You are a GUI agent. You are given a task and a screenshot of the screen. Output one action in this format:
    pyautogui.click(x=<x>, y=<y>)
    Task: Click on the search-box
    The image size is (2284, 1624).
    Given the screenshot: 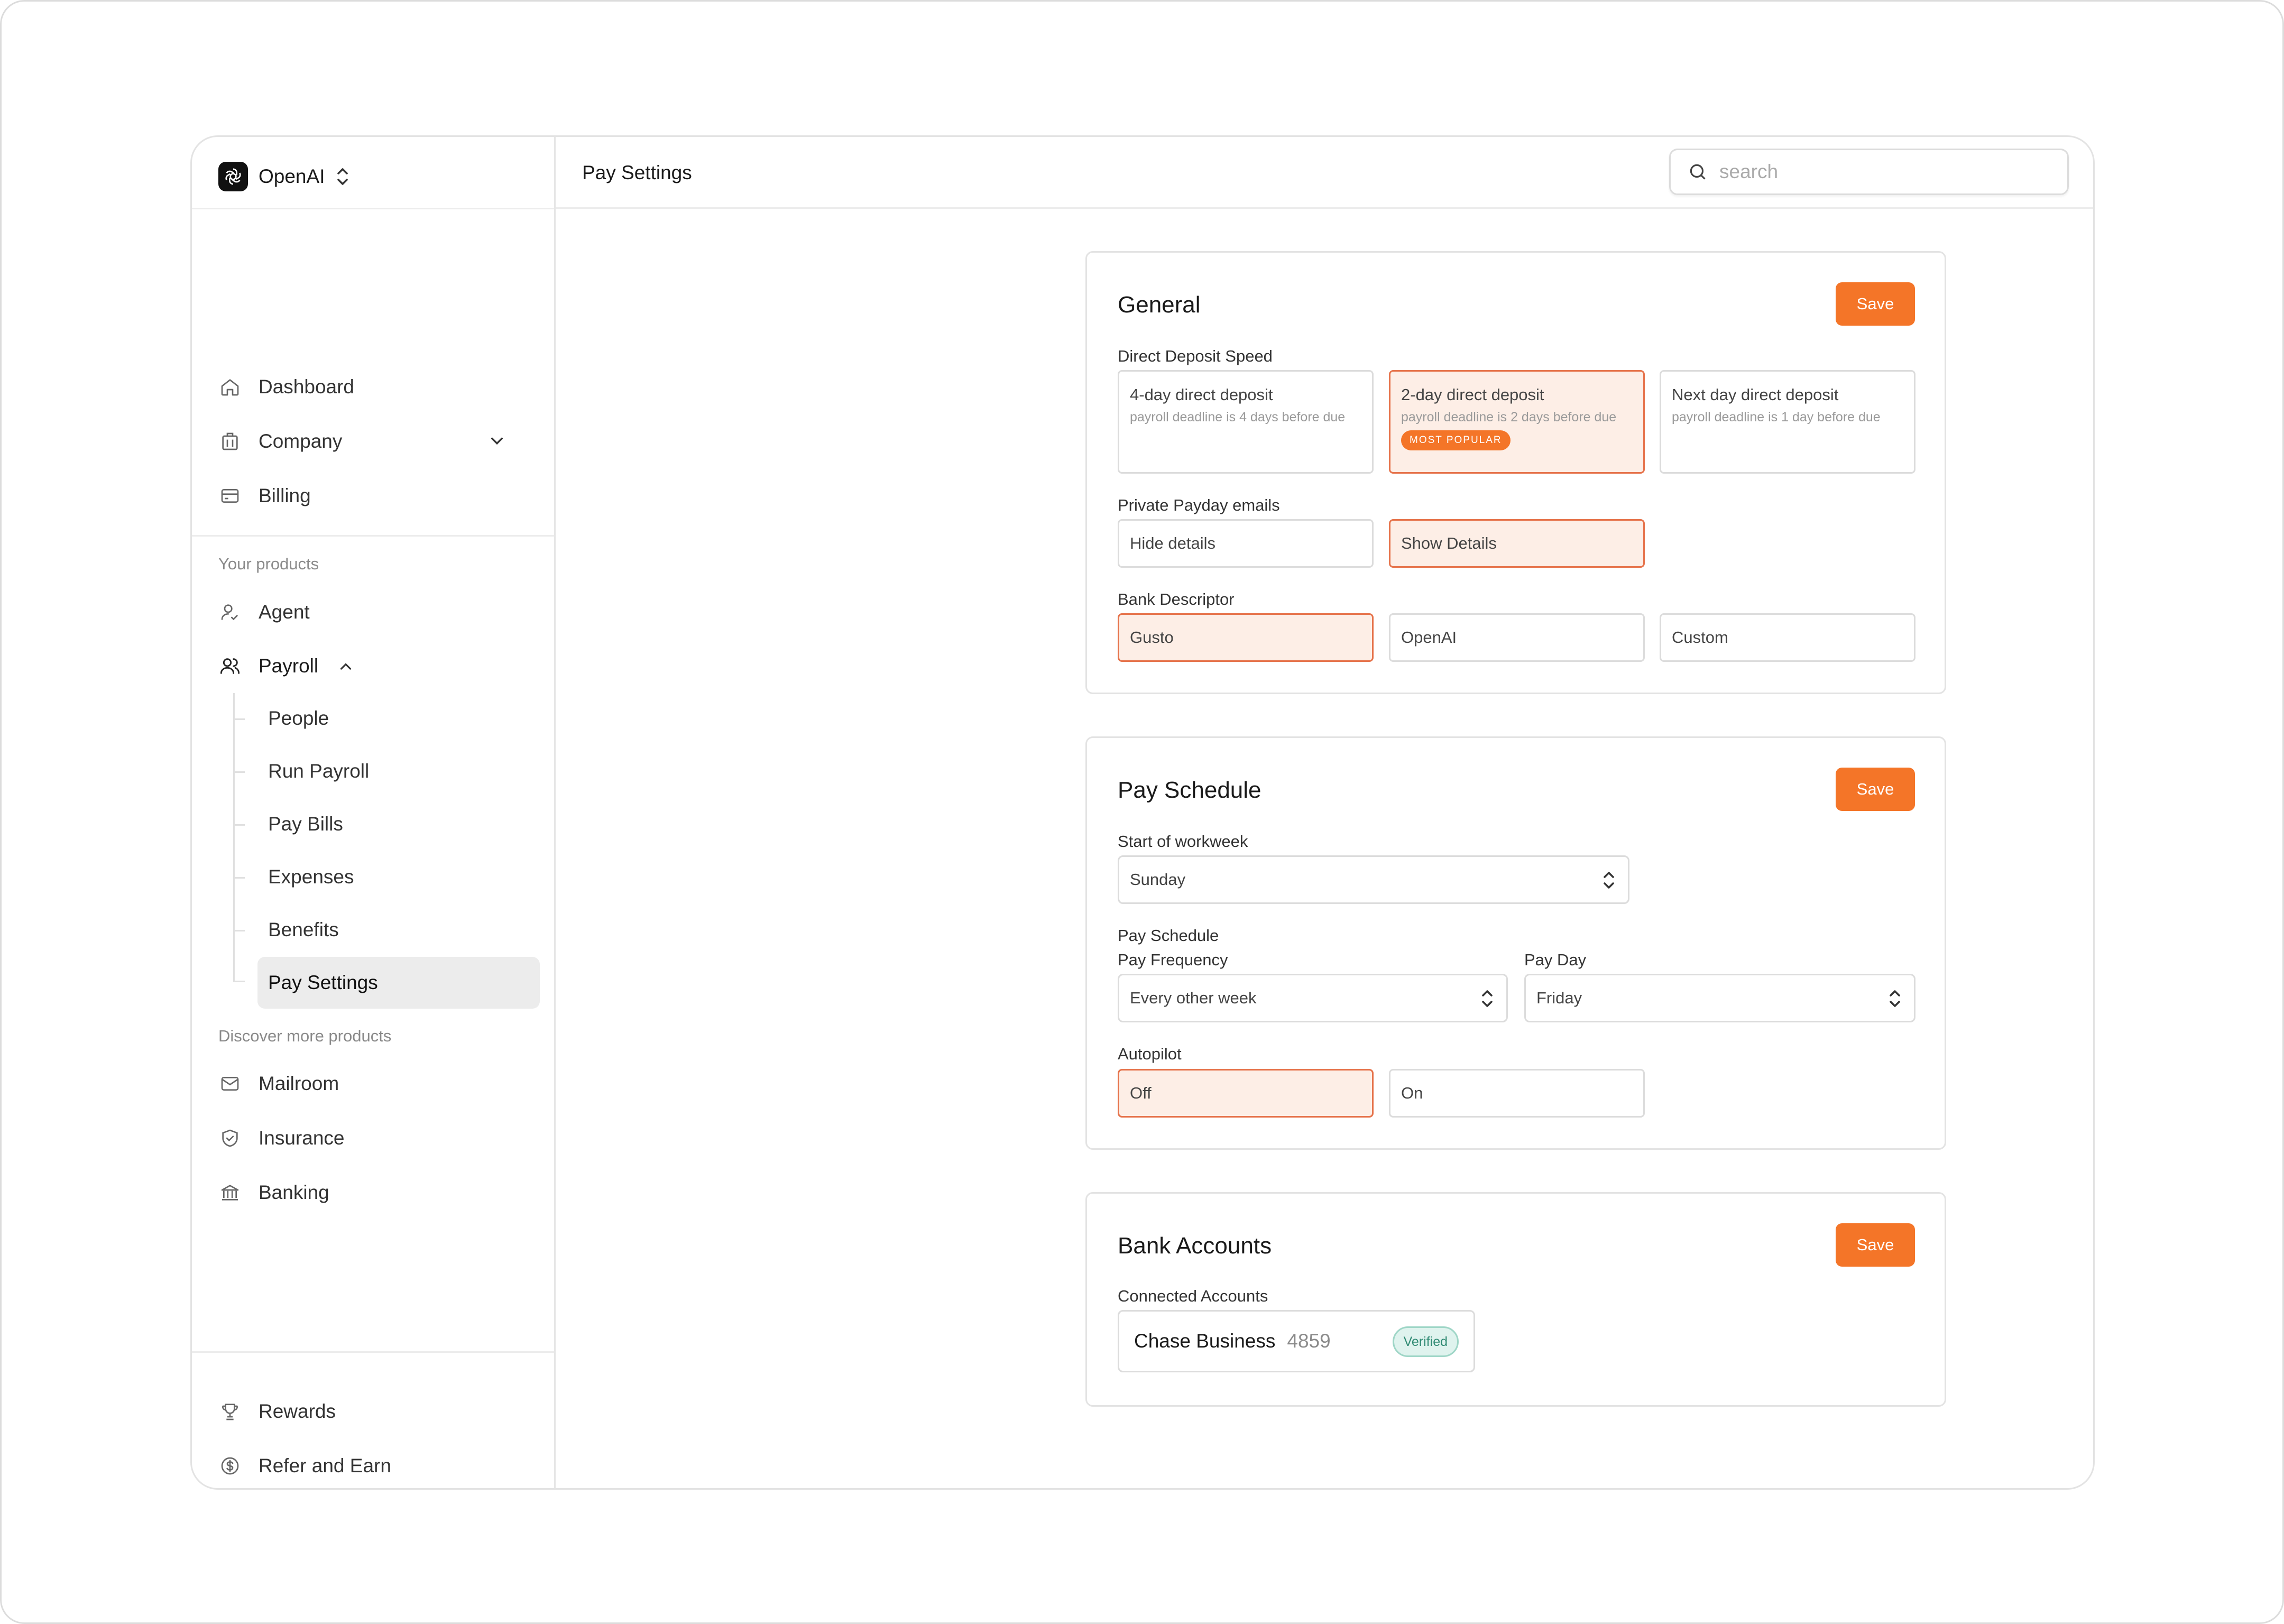 What is the action you would take?
    pyautogui.click(x=1869, y=172)
    